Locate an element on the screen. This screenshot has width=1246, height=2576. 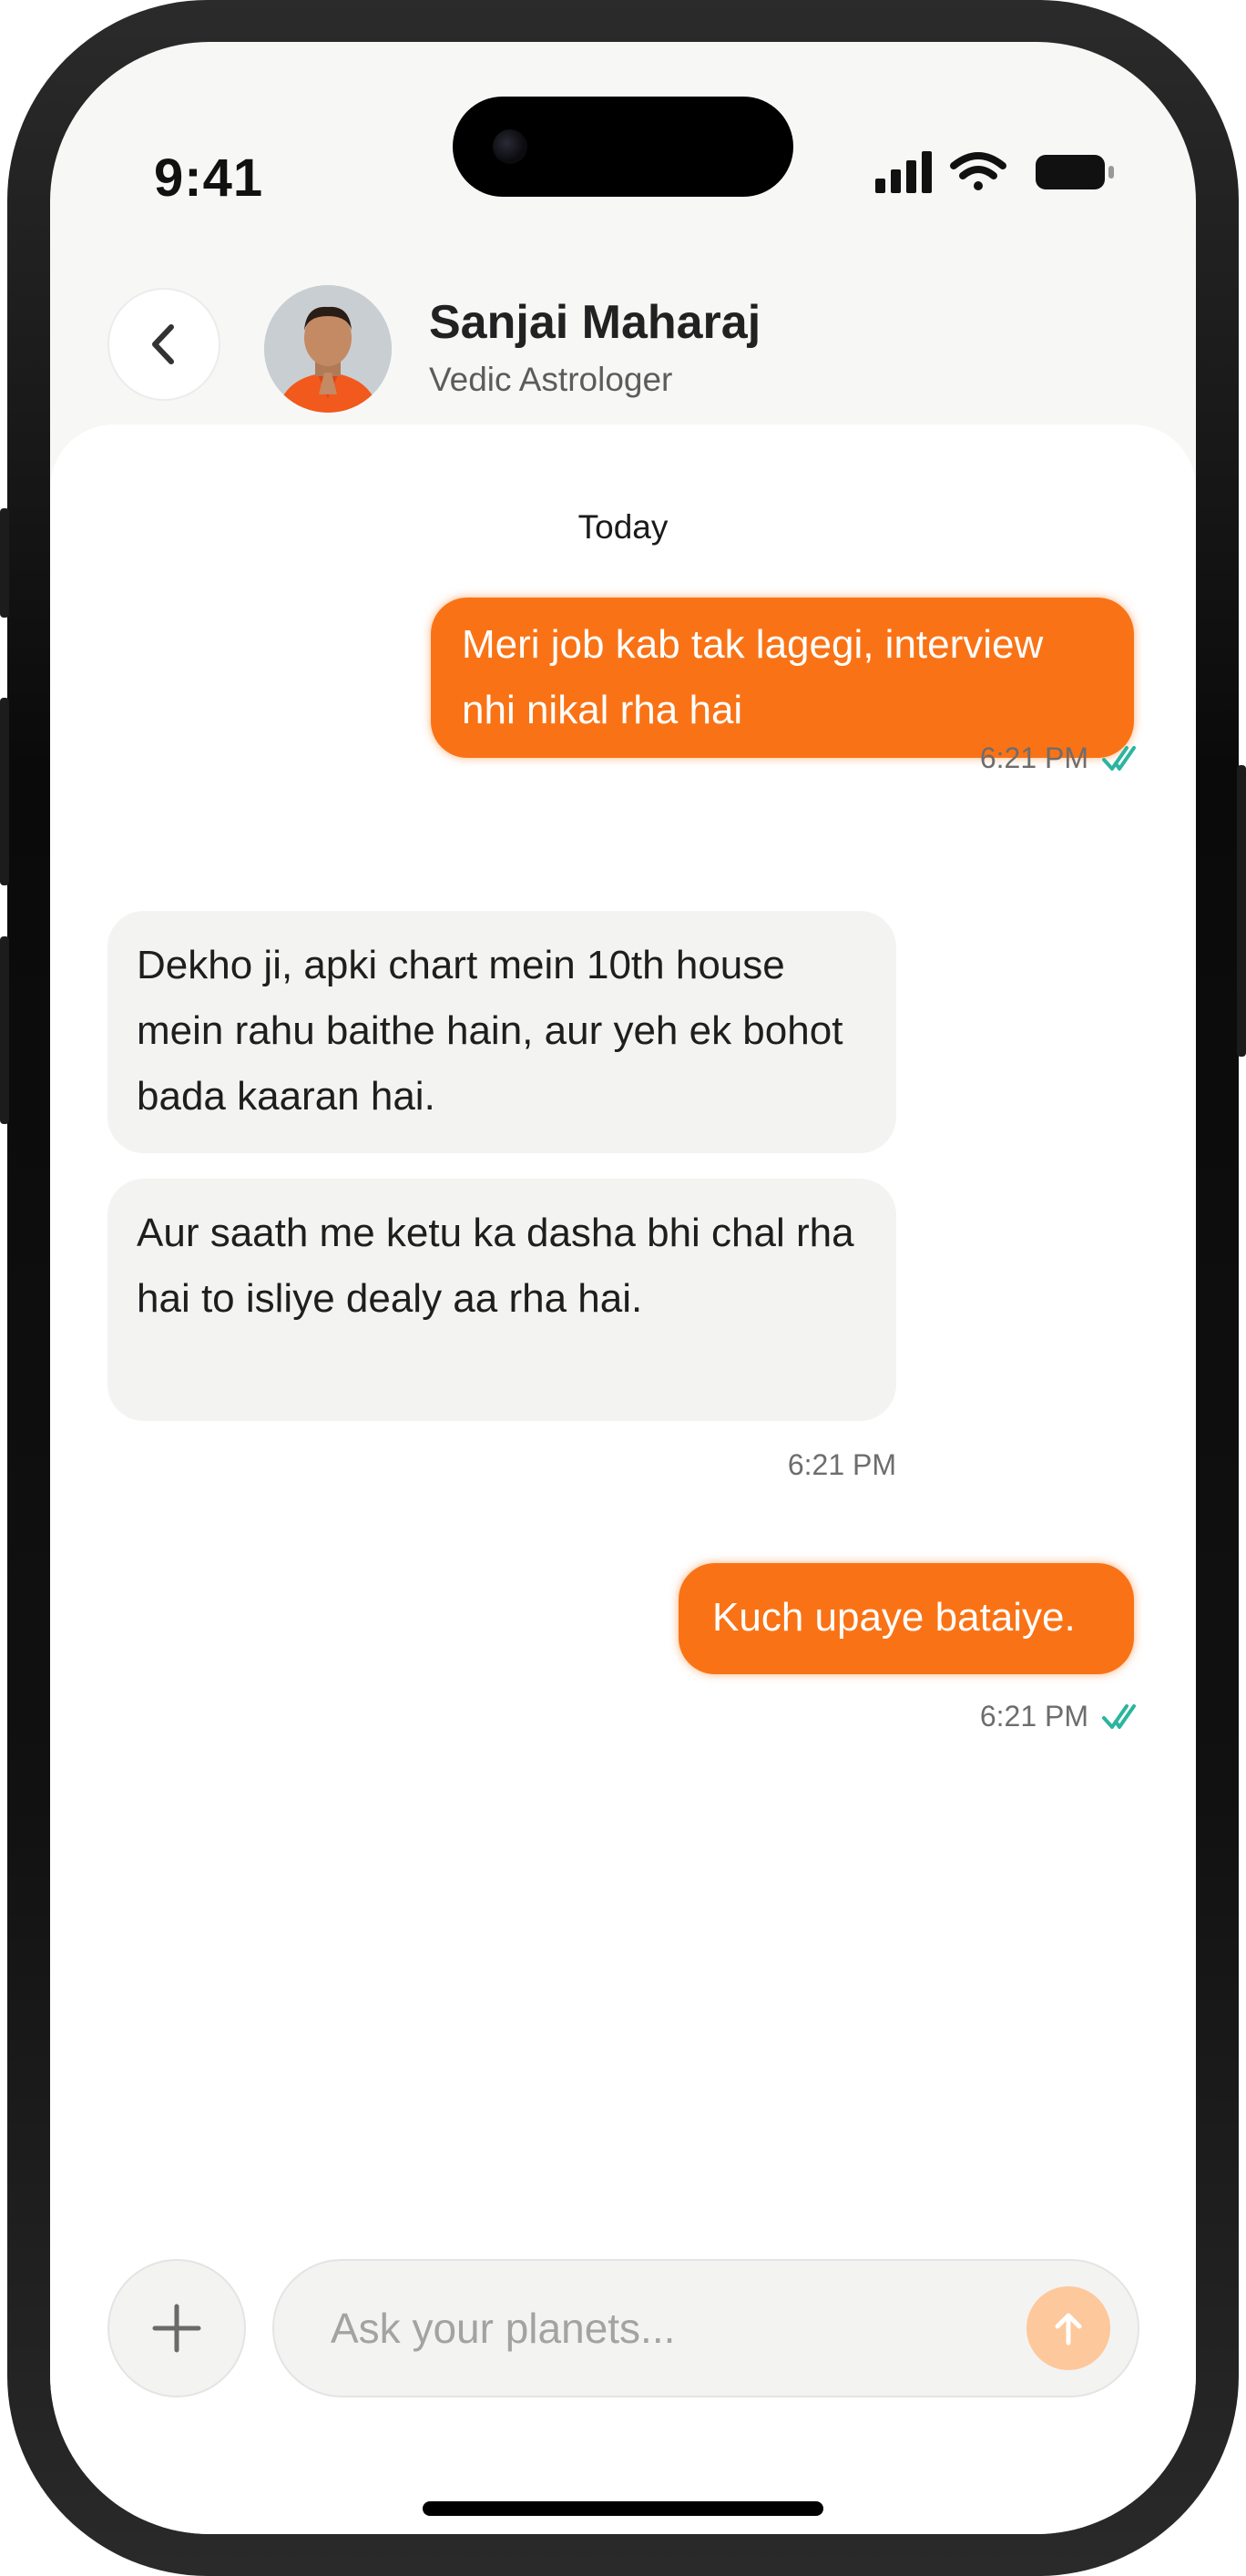
status-time: 9:41 is located at coordinates (209, 178).